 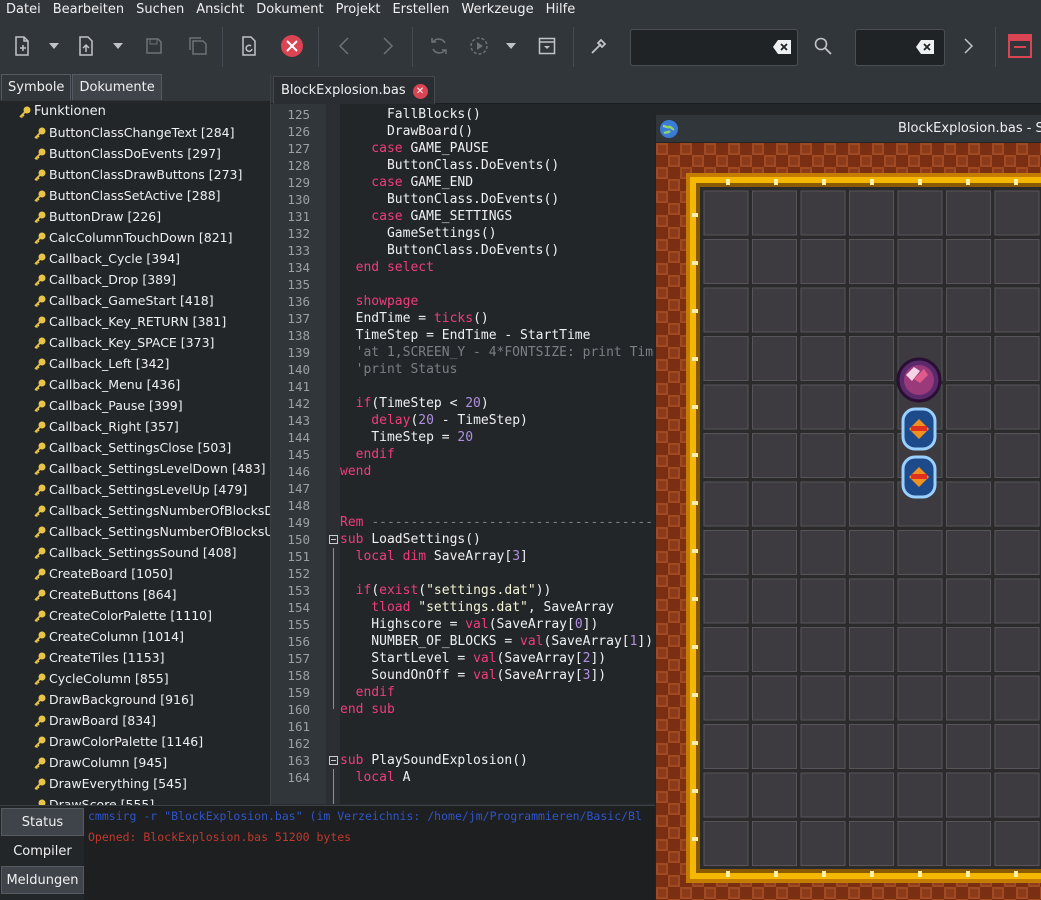 What do you see at coordinates (135, 699) in the screenshot?
I see `tree-item: DrawBackground [916]` at bounding box center [135, 699].